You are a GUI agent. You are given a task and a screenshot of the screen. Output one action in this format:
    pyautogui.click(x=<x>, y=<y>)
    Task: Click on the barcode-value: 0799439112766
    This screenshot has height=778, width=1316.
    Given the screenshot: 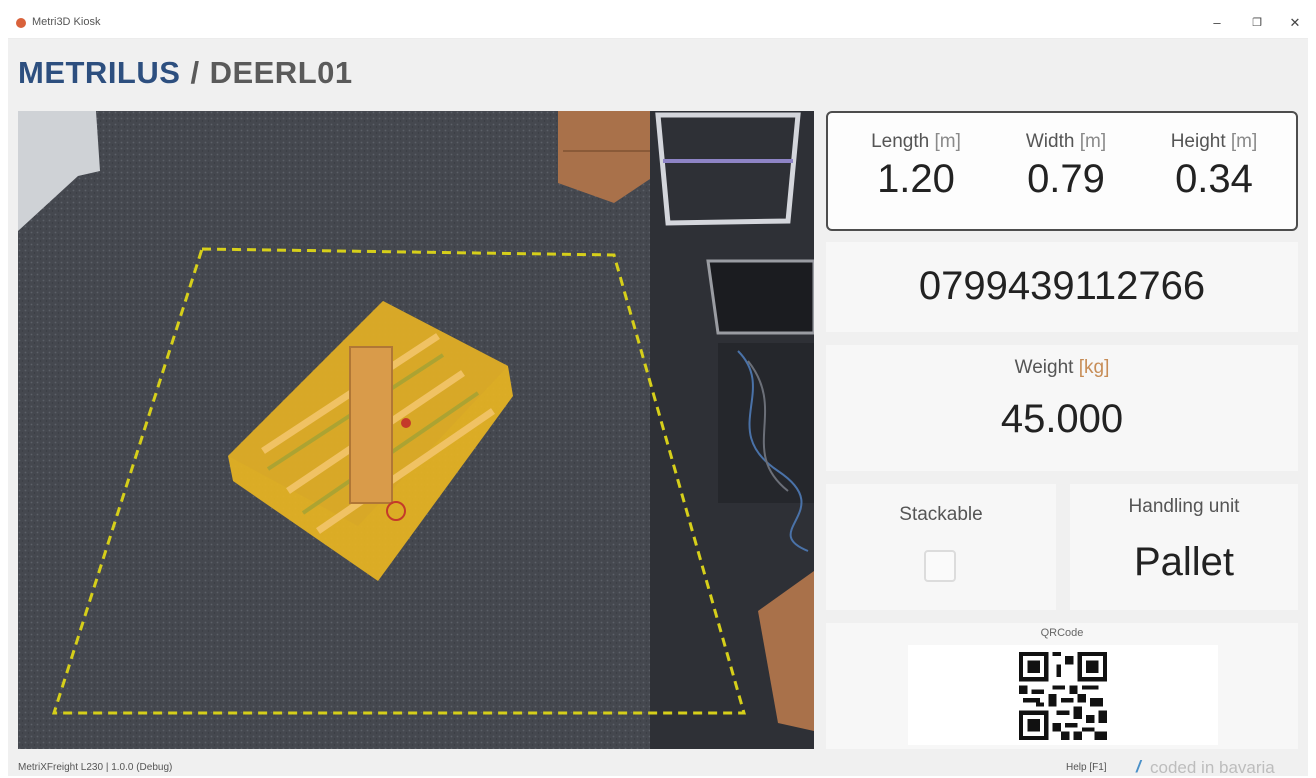 What is the action you would take?
    pyautogui.click(x=1062, y=286)
    